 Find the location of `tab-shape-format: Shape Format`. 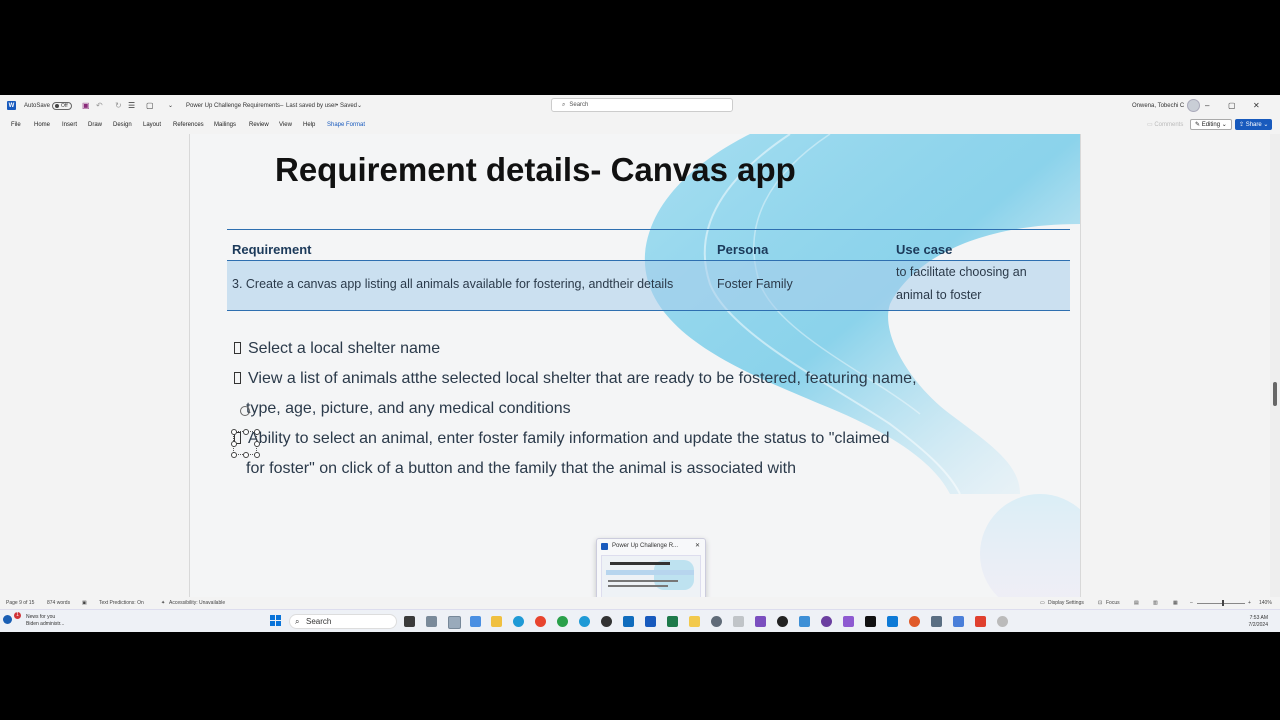

tab-shape-format: Shape Format is located at coordinates (346, 125).